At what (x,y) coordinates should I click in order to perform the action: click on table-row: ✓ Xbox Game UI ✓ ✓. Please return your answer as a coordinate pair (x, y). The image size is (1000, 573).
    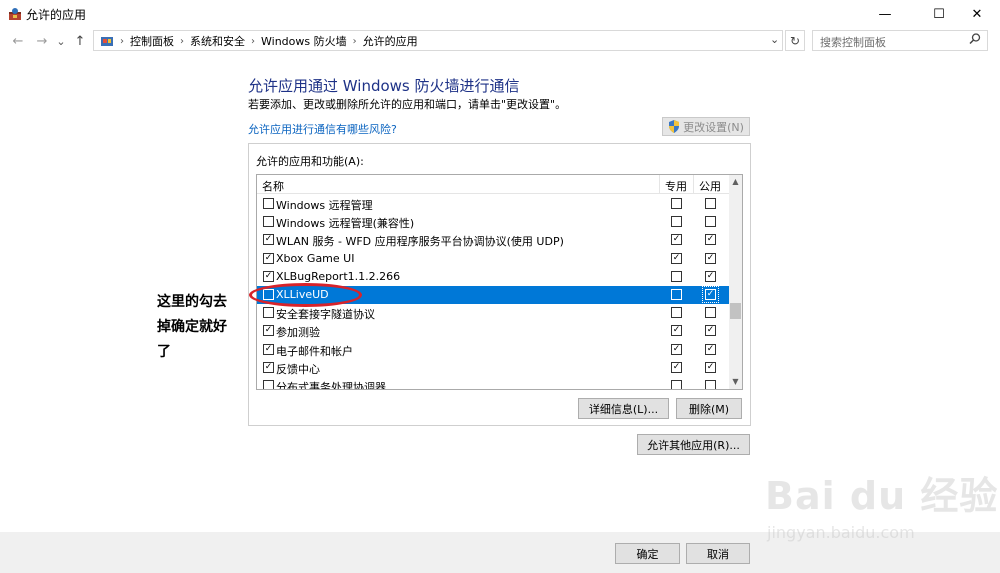
    Looking at the image, I should click on (493, 259).